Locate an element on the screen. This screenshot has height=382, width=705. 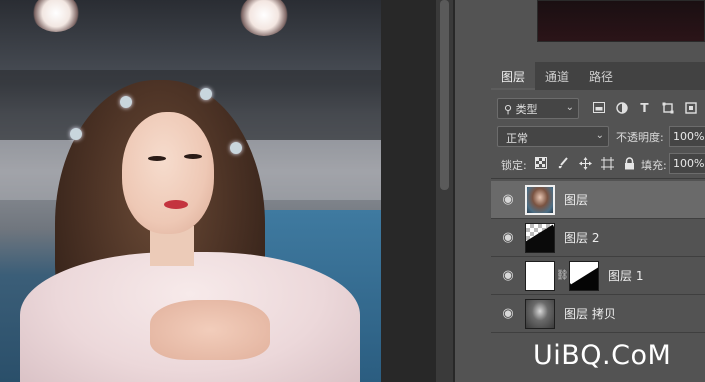
lock-label: 锁定: is located at coordinates (514, 165).